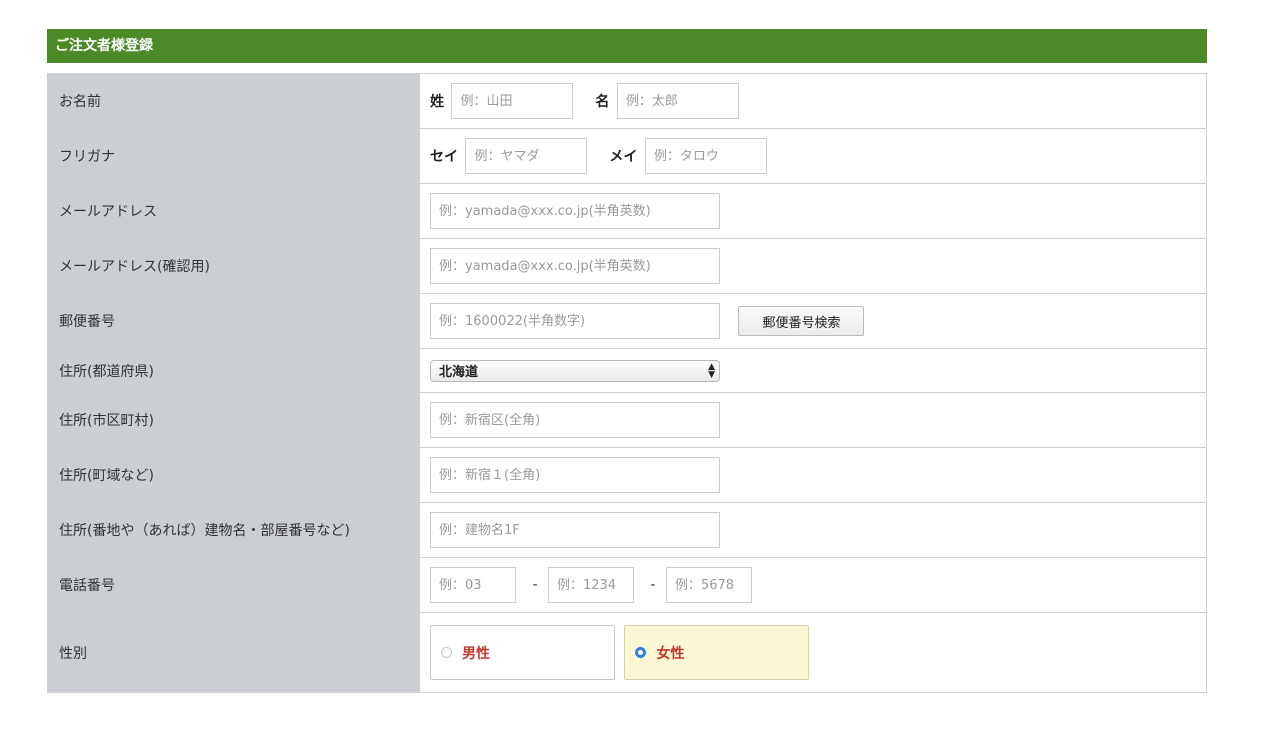 This screenshot has height=734, width=1280. What do you see at coordinates (233, 370) in the screenshot?
I see `prefecture-label: 住所(都道府県)` at bounding box center [233, 370].